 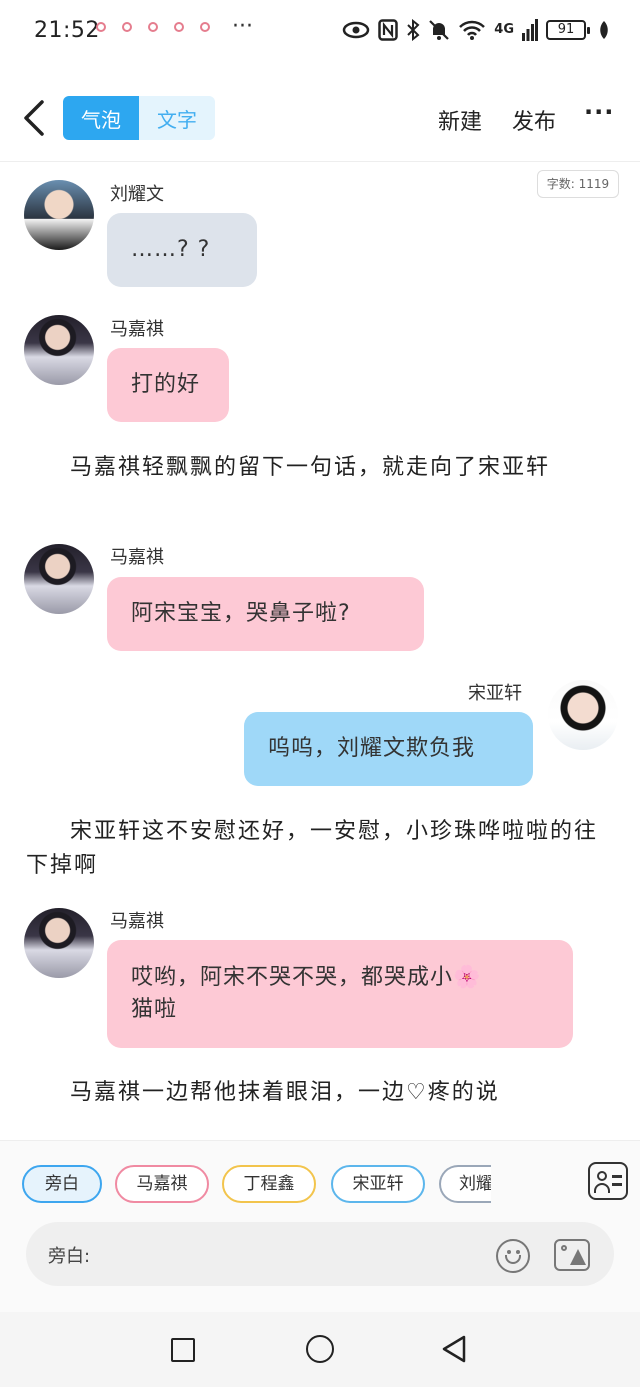 What do you see at coordinates (265, 614) in the screenshot?
I see `chat-bubble: 阿宋宝宝，哭鼻子啦?` at bounding box center [265, 614].